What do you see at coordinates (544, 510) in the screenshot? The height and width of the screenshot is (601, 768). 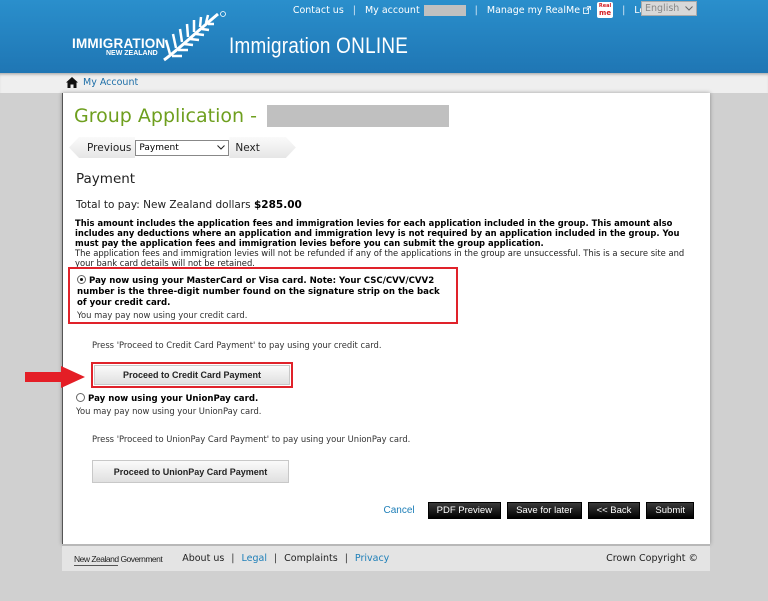 I see `save-for-later-button: Save for later` at bounding box center [544, 510].